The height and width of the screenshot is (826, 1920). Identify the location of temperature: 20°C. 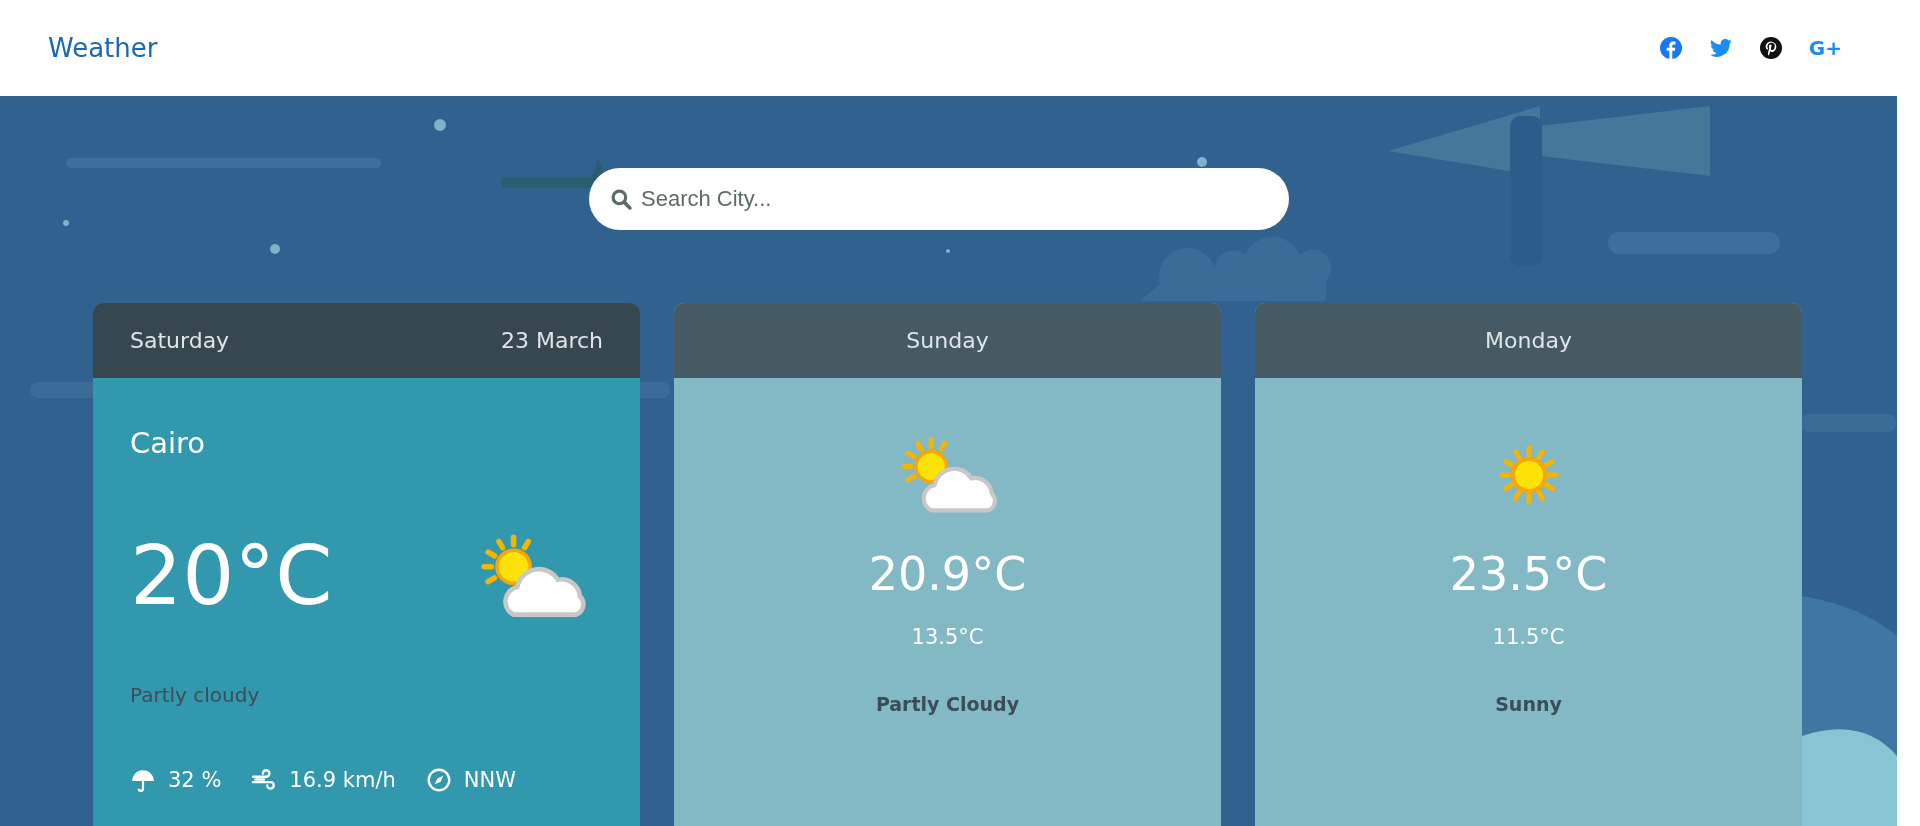
(231, 575).